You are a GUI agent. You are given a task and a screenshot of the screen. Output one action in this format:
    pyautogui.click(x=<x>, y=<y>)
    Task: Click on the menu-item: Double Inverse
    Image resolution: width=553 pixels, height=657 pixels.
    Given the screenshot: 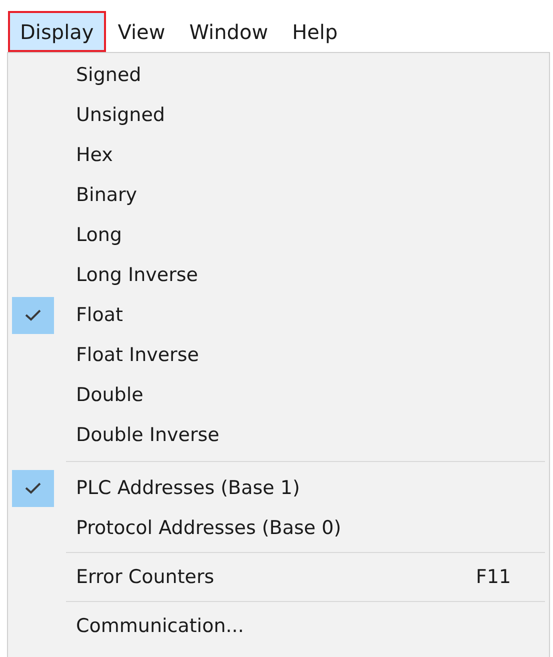 What is the action you would take?
    pyautogui.click(x=278, y=435)
    